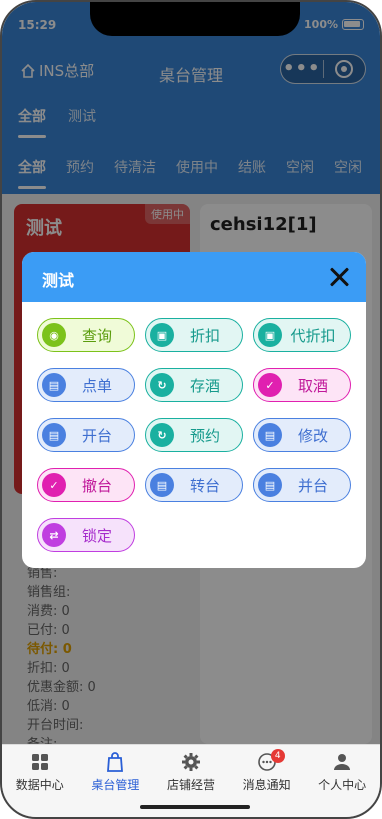 This screenshot has height=819, width=382. What do you see at coordinates (96, 385) in the screenshot?
I see `order-label: 点单` at bounding box center [96, 385].